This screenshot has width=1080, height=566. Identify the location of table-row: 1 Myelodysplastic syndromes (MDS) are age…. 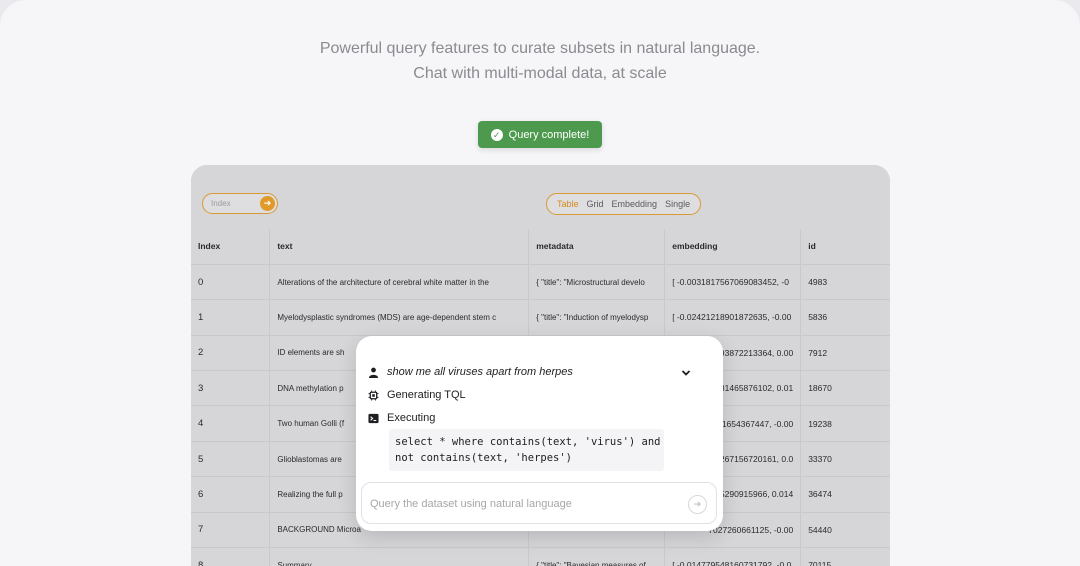
(540, 317).